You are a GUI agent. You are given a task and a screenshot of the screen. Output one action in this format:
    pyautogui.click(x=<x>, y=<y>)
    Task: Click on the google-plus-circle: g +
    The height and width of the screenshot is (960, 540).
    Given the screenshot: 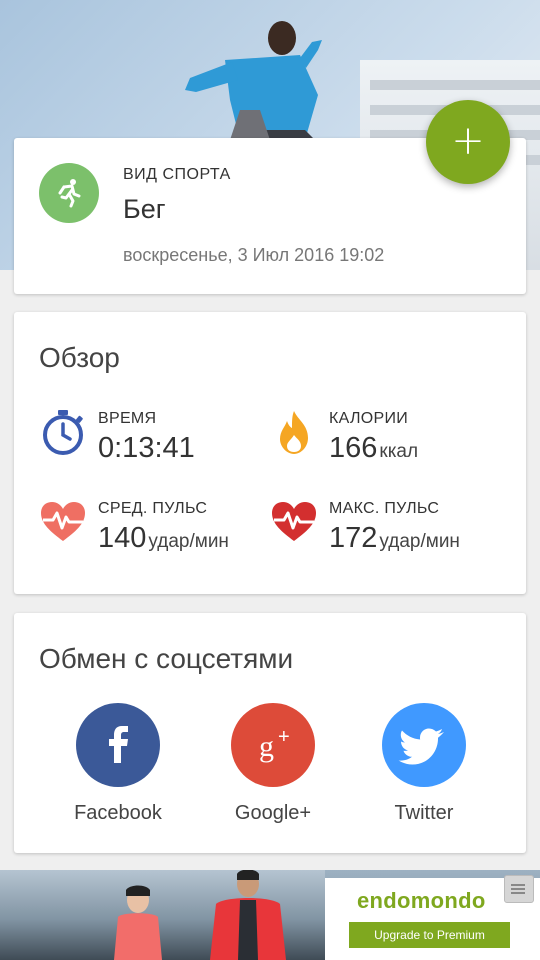 What is the action you would take?
    pyautogui.click(x=273, y=745)
    